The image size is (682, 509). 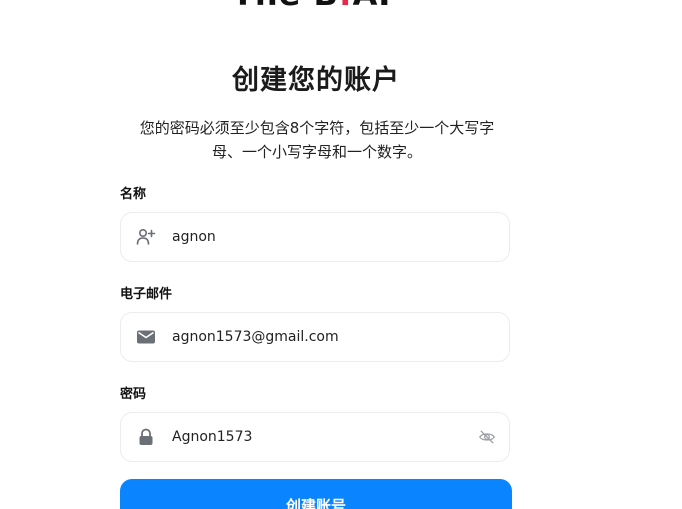 What do you see at coordinates (340, 237) in the screenshot?
I see `name-input` at bounding box center [340, 237].